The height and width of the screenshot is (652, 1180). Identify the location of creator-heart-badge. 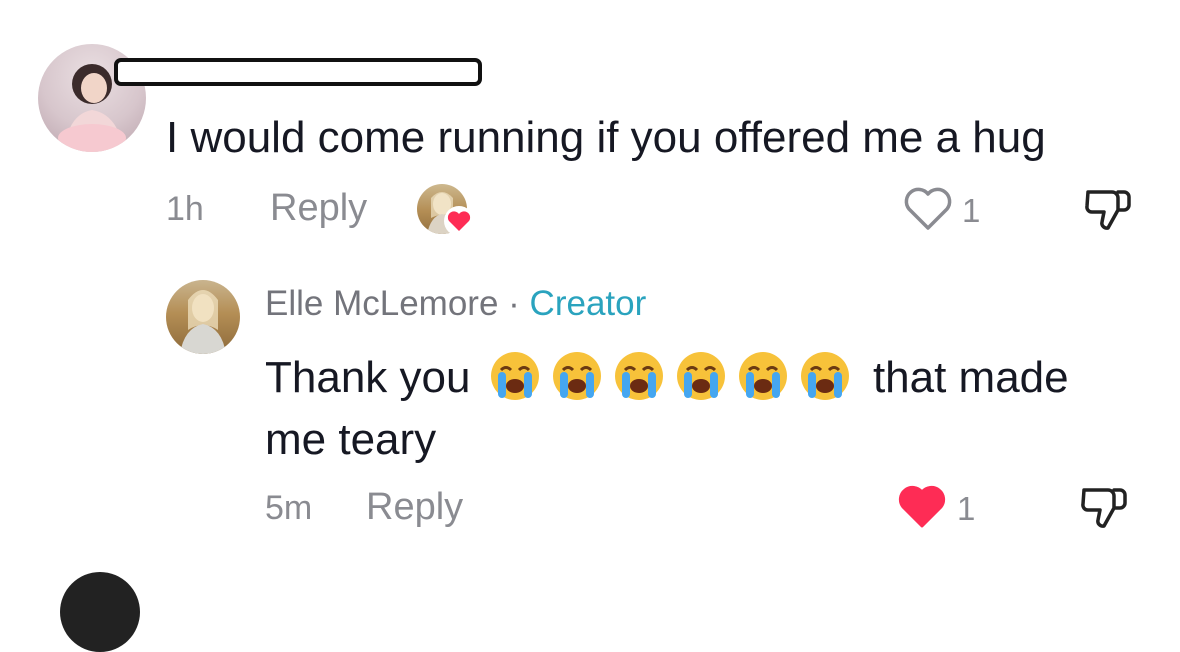
(459, 221).